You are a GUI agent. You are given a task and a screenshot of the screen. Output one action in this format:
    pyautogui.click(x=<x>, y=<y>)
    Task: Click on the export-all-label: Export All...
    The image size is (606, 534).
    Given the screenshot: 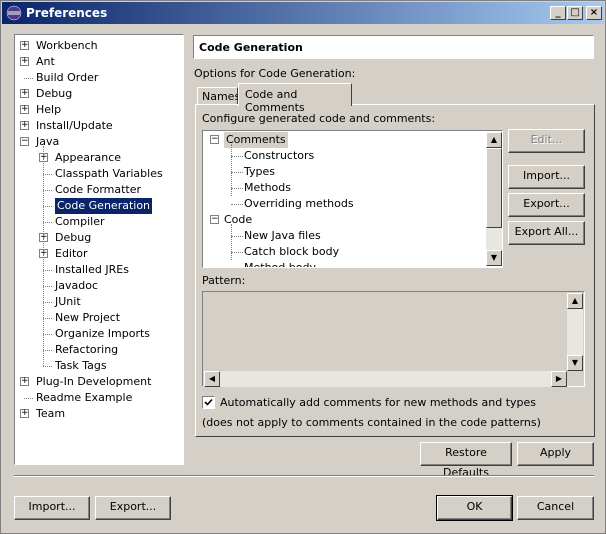 What is the action you would take?
    pyautogui.click(x=546, y=231)
    